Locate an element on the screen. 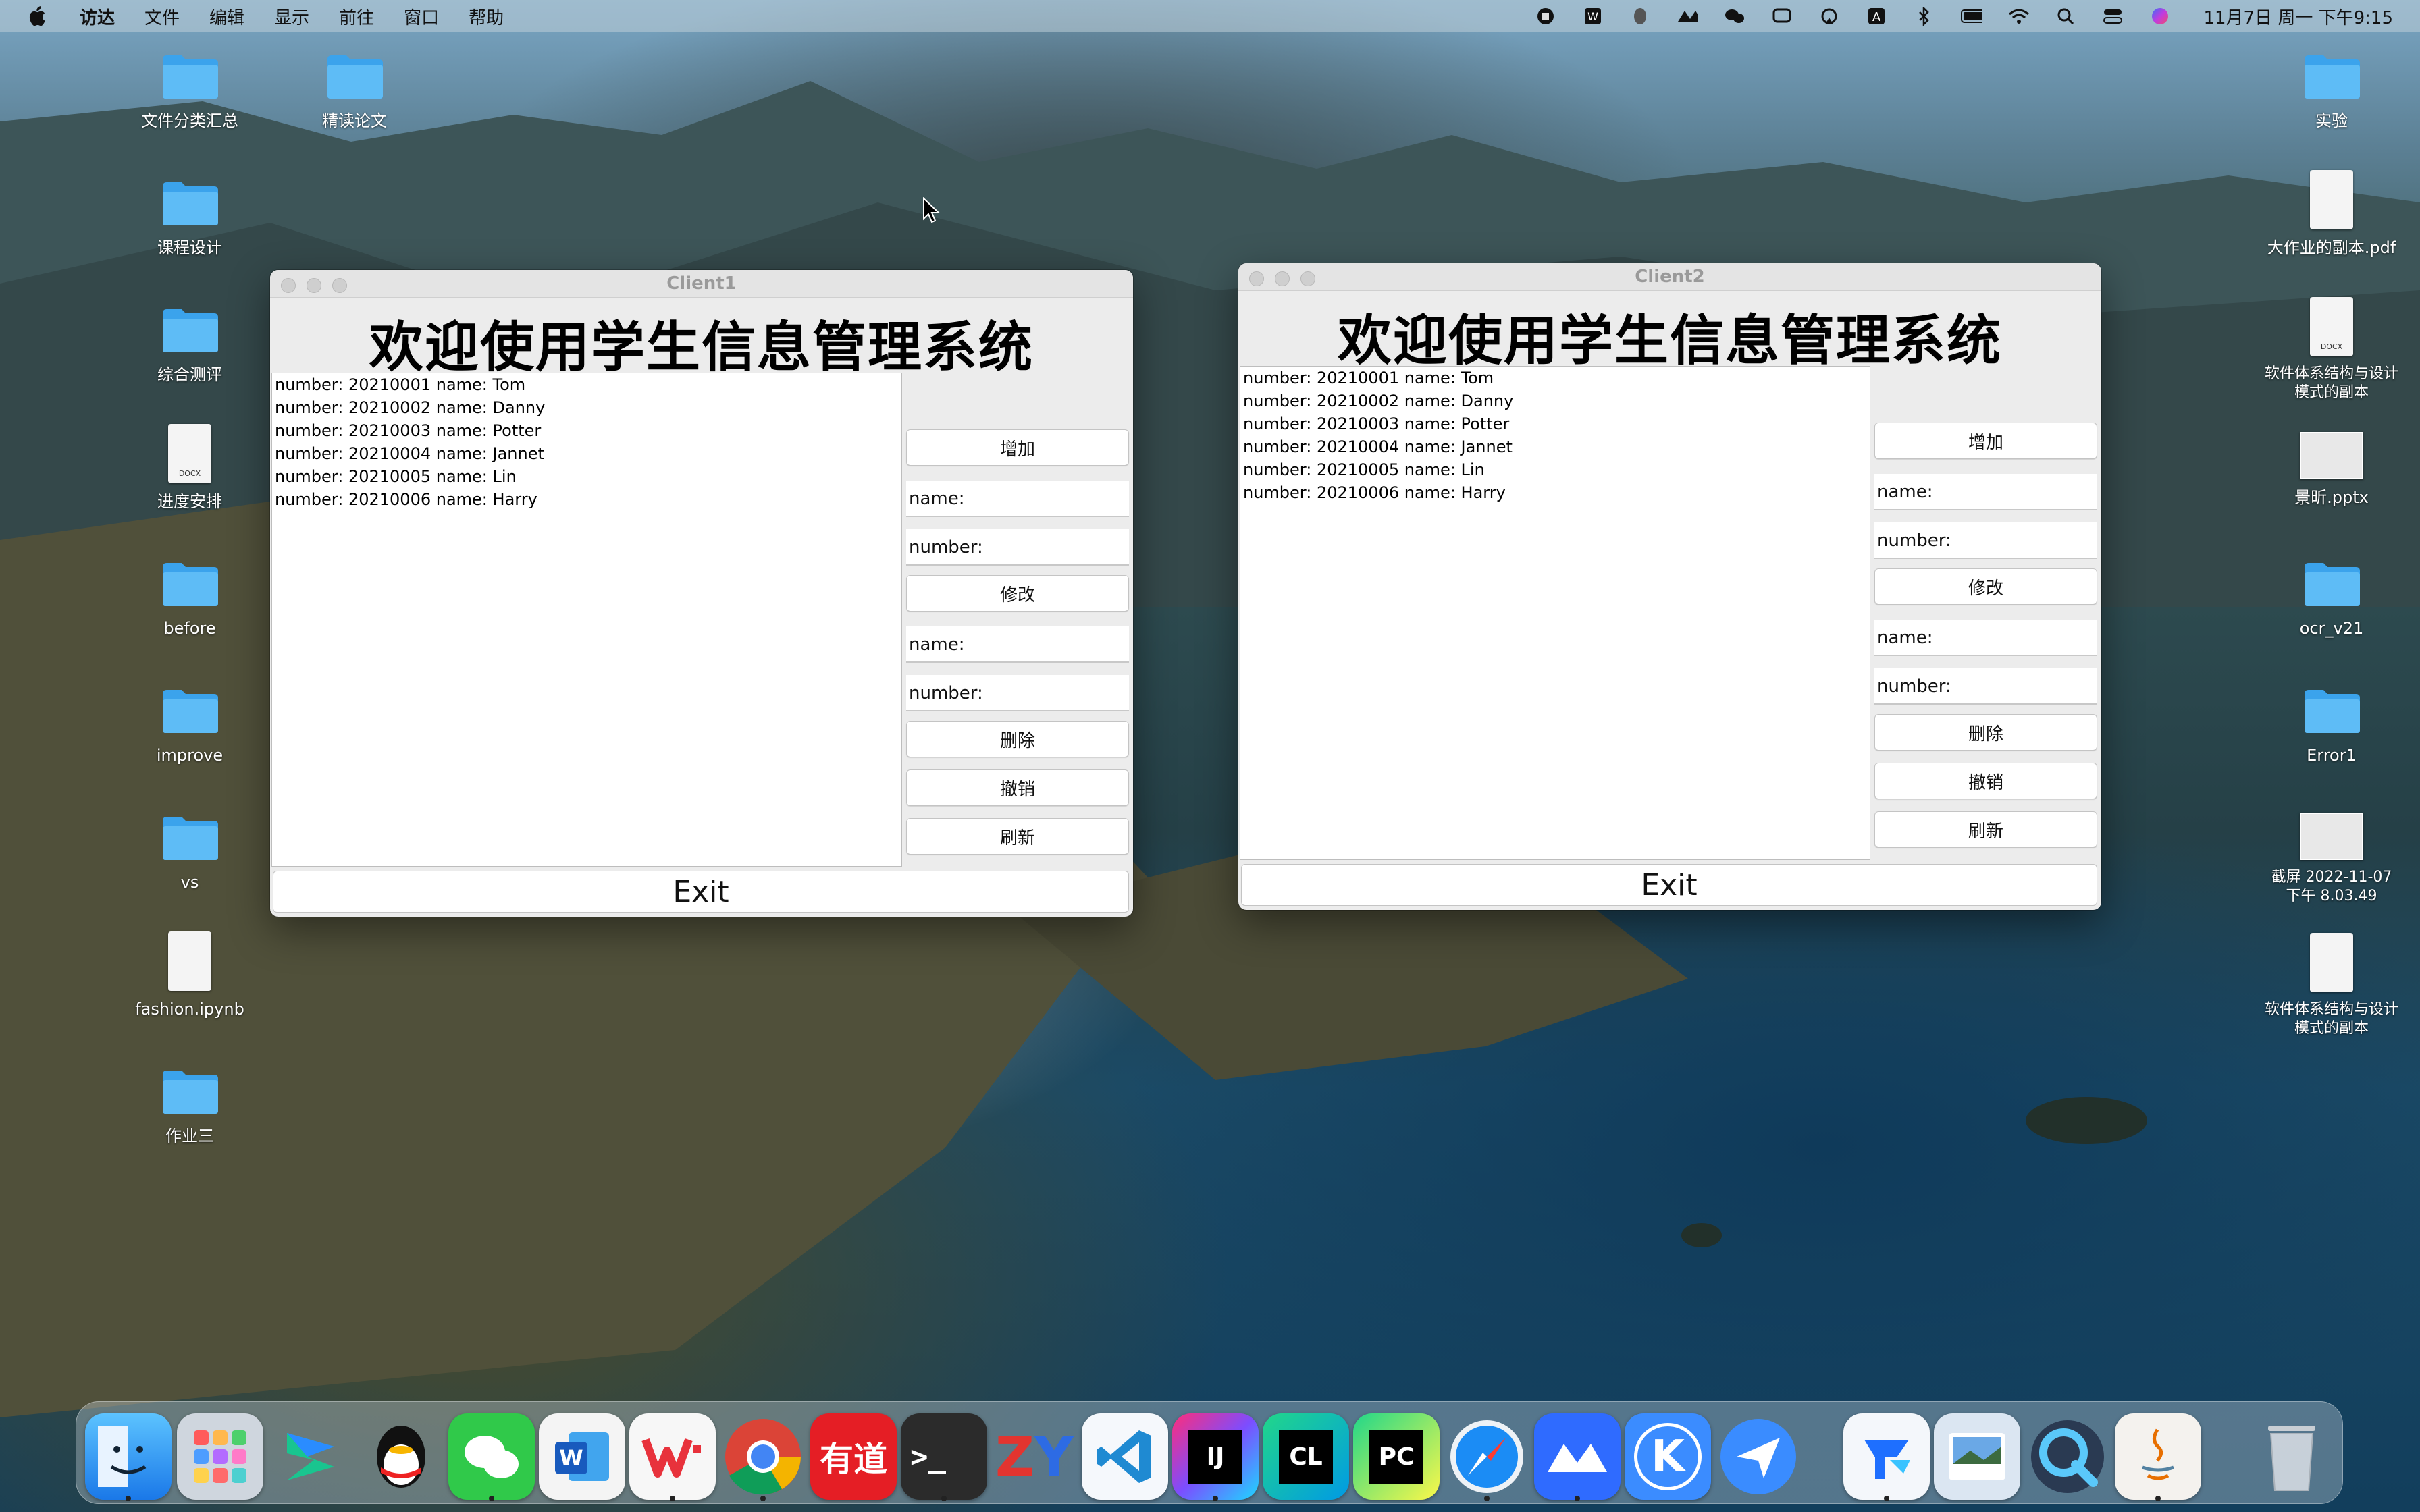 This screenshot has width=2420, height=1512. desktop-item-jingdu: 精读论文 is located at coordinates (354, 92).